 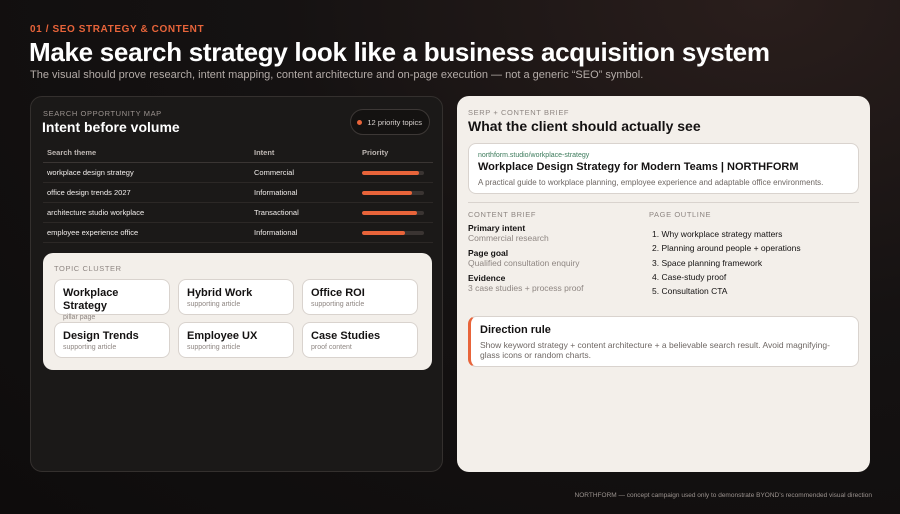 I want to click on intent-cell: Commercial, so click(x=274, y=172).